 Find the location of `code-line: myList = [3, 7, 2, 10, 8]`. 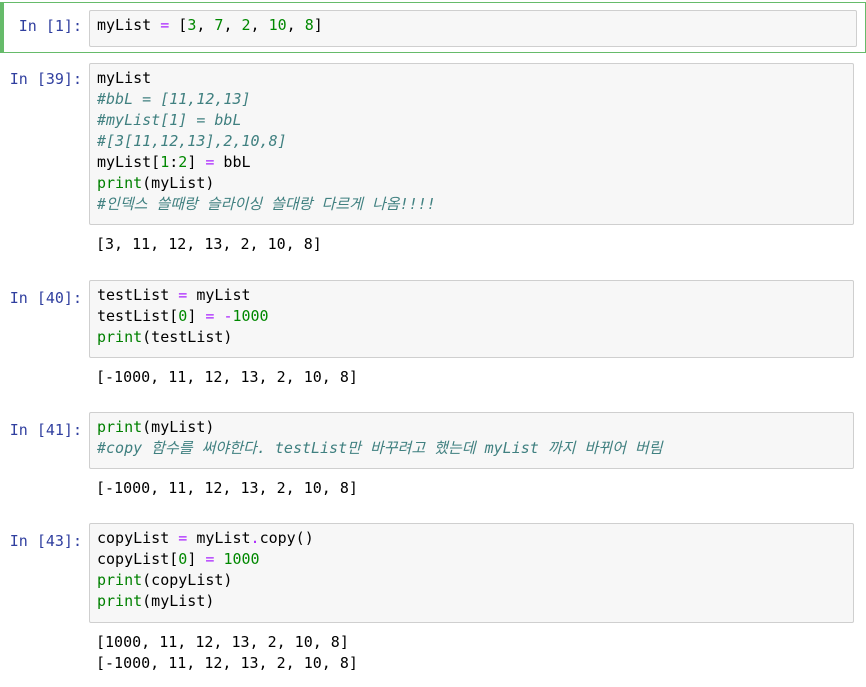

code-line: myList = [3, 7, 2, 10, 8] is located at coordinates (473, 25).